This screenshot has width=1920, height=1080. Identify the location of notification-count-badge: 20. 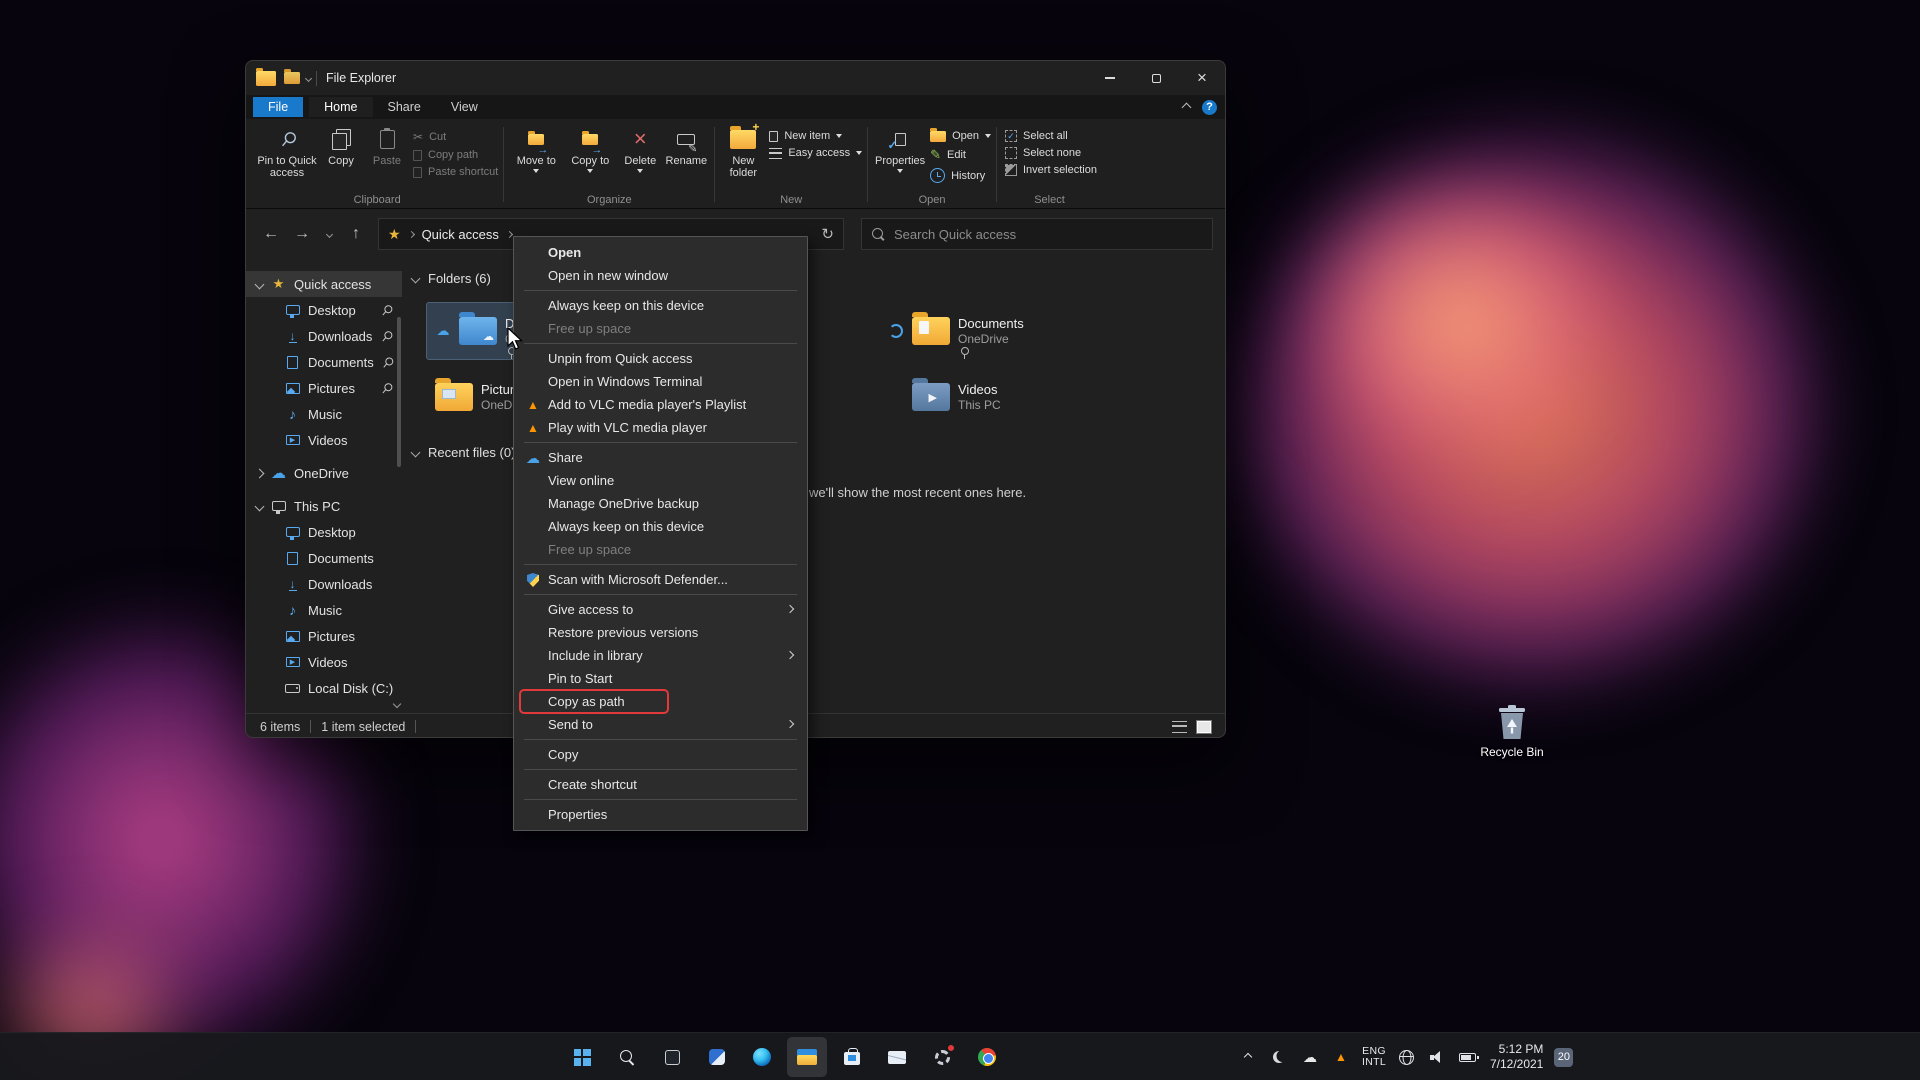
(1564, 1057).